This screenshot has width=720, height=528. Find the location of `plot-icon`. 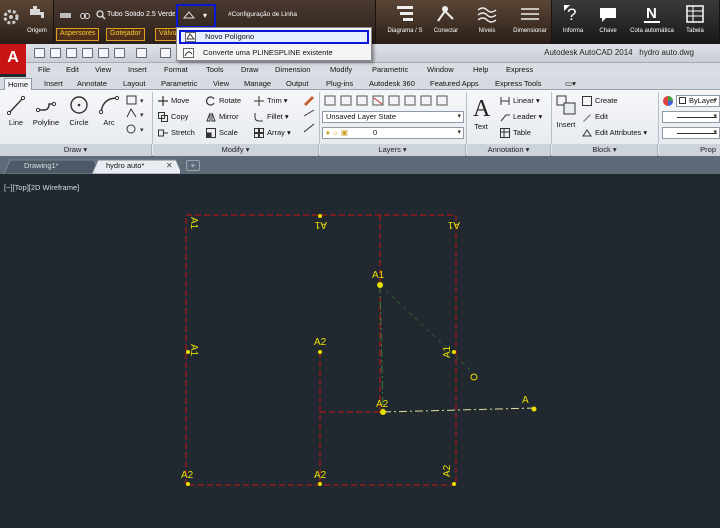

plot-icon is located at coordinates (165, 53).